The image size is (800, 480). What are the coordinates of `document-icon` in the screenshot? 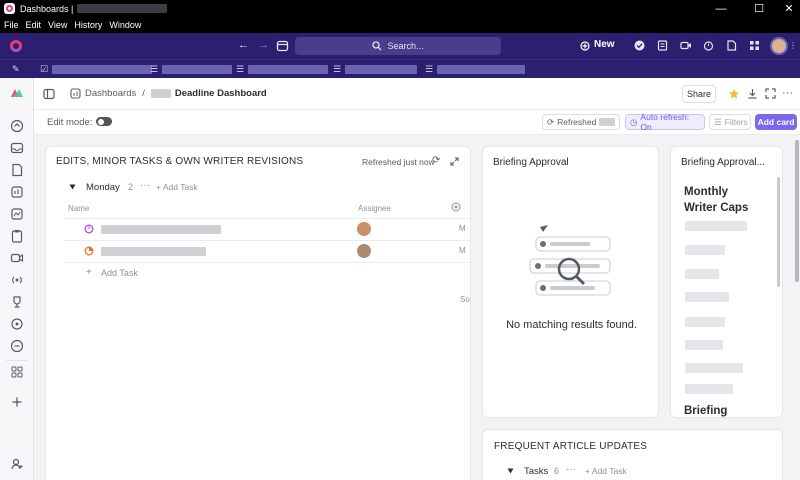 It's located at (731, 45).